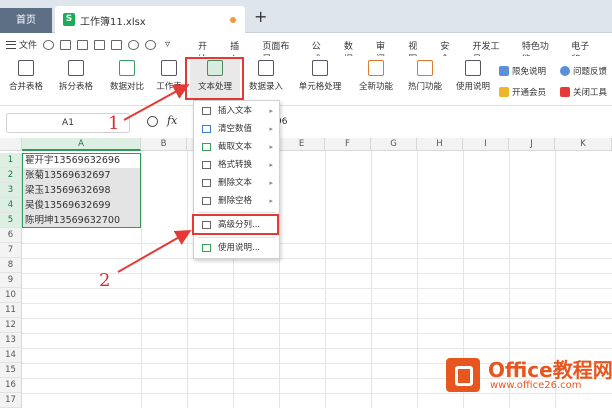  What do you see at coordinates (114, 123) in the screenshot?
I see `step-1-label: 1` at bounding box center [114, 123].